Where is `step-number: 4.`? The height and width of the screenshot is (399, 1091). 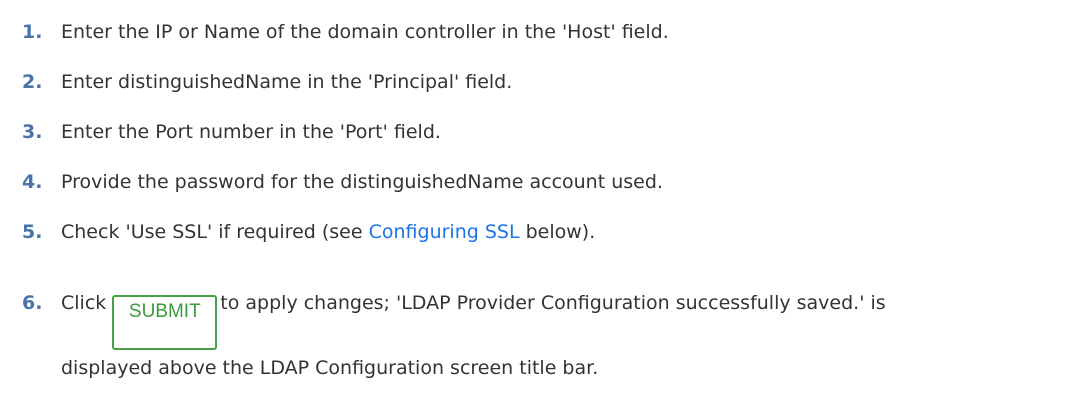
step-number: 4. is located at coordinates (32, 182).